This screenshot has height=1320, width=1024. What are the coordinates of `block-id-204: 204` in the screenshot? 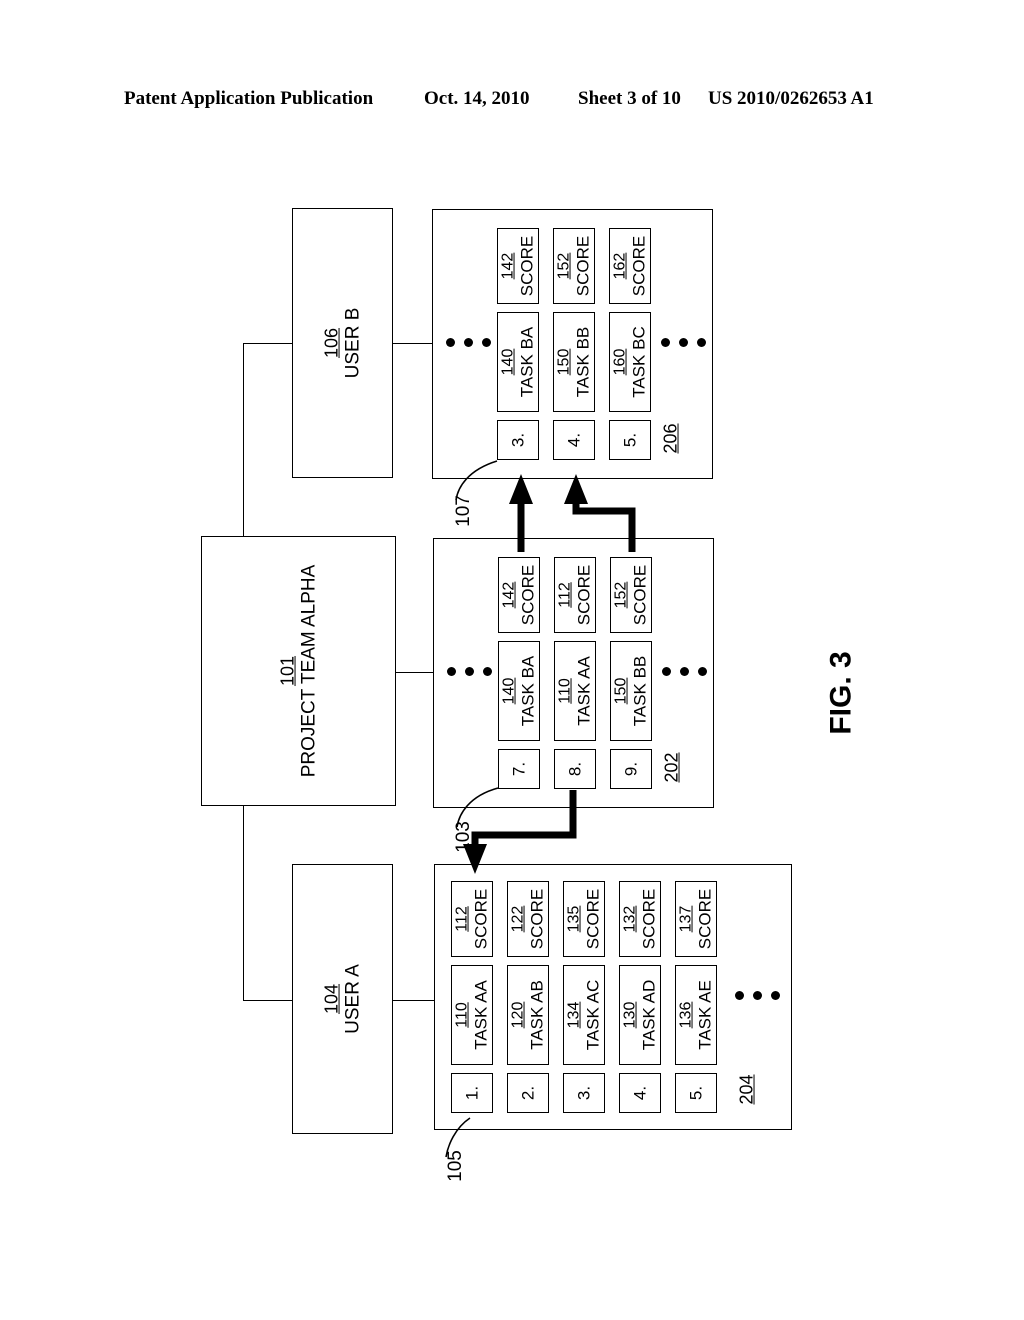 It's located at (746, 1089).